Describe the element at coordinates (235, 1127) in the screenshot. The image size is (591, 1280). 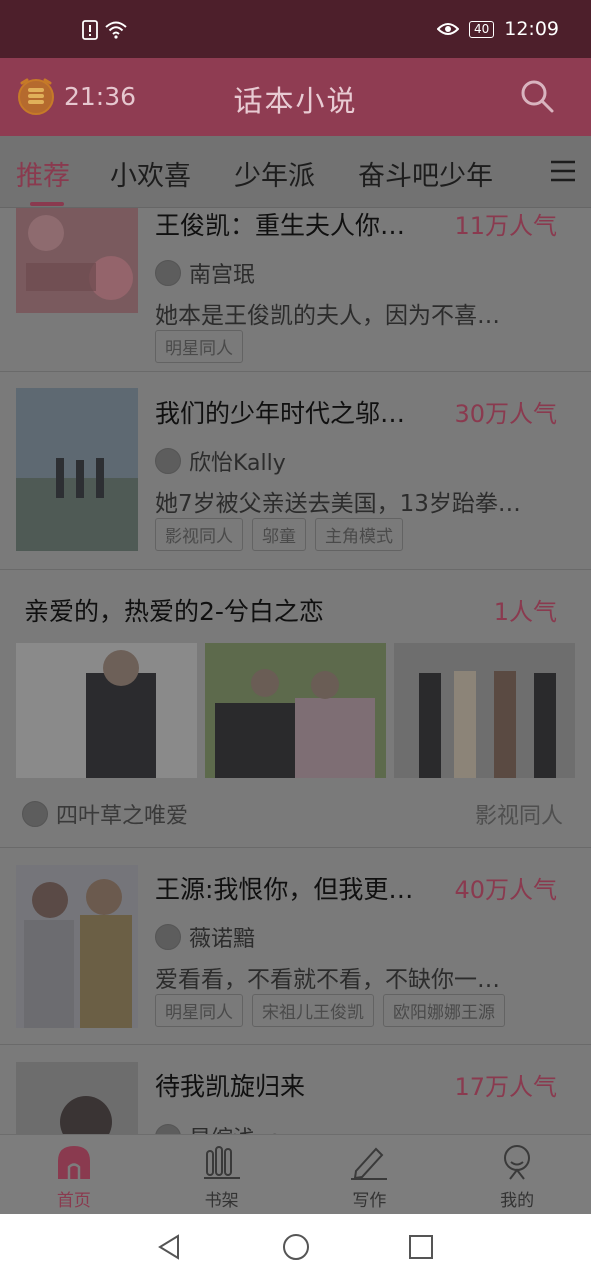
I see `author-name: 星绾浅yo` at that location.